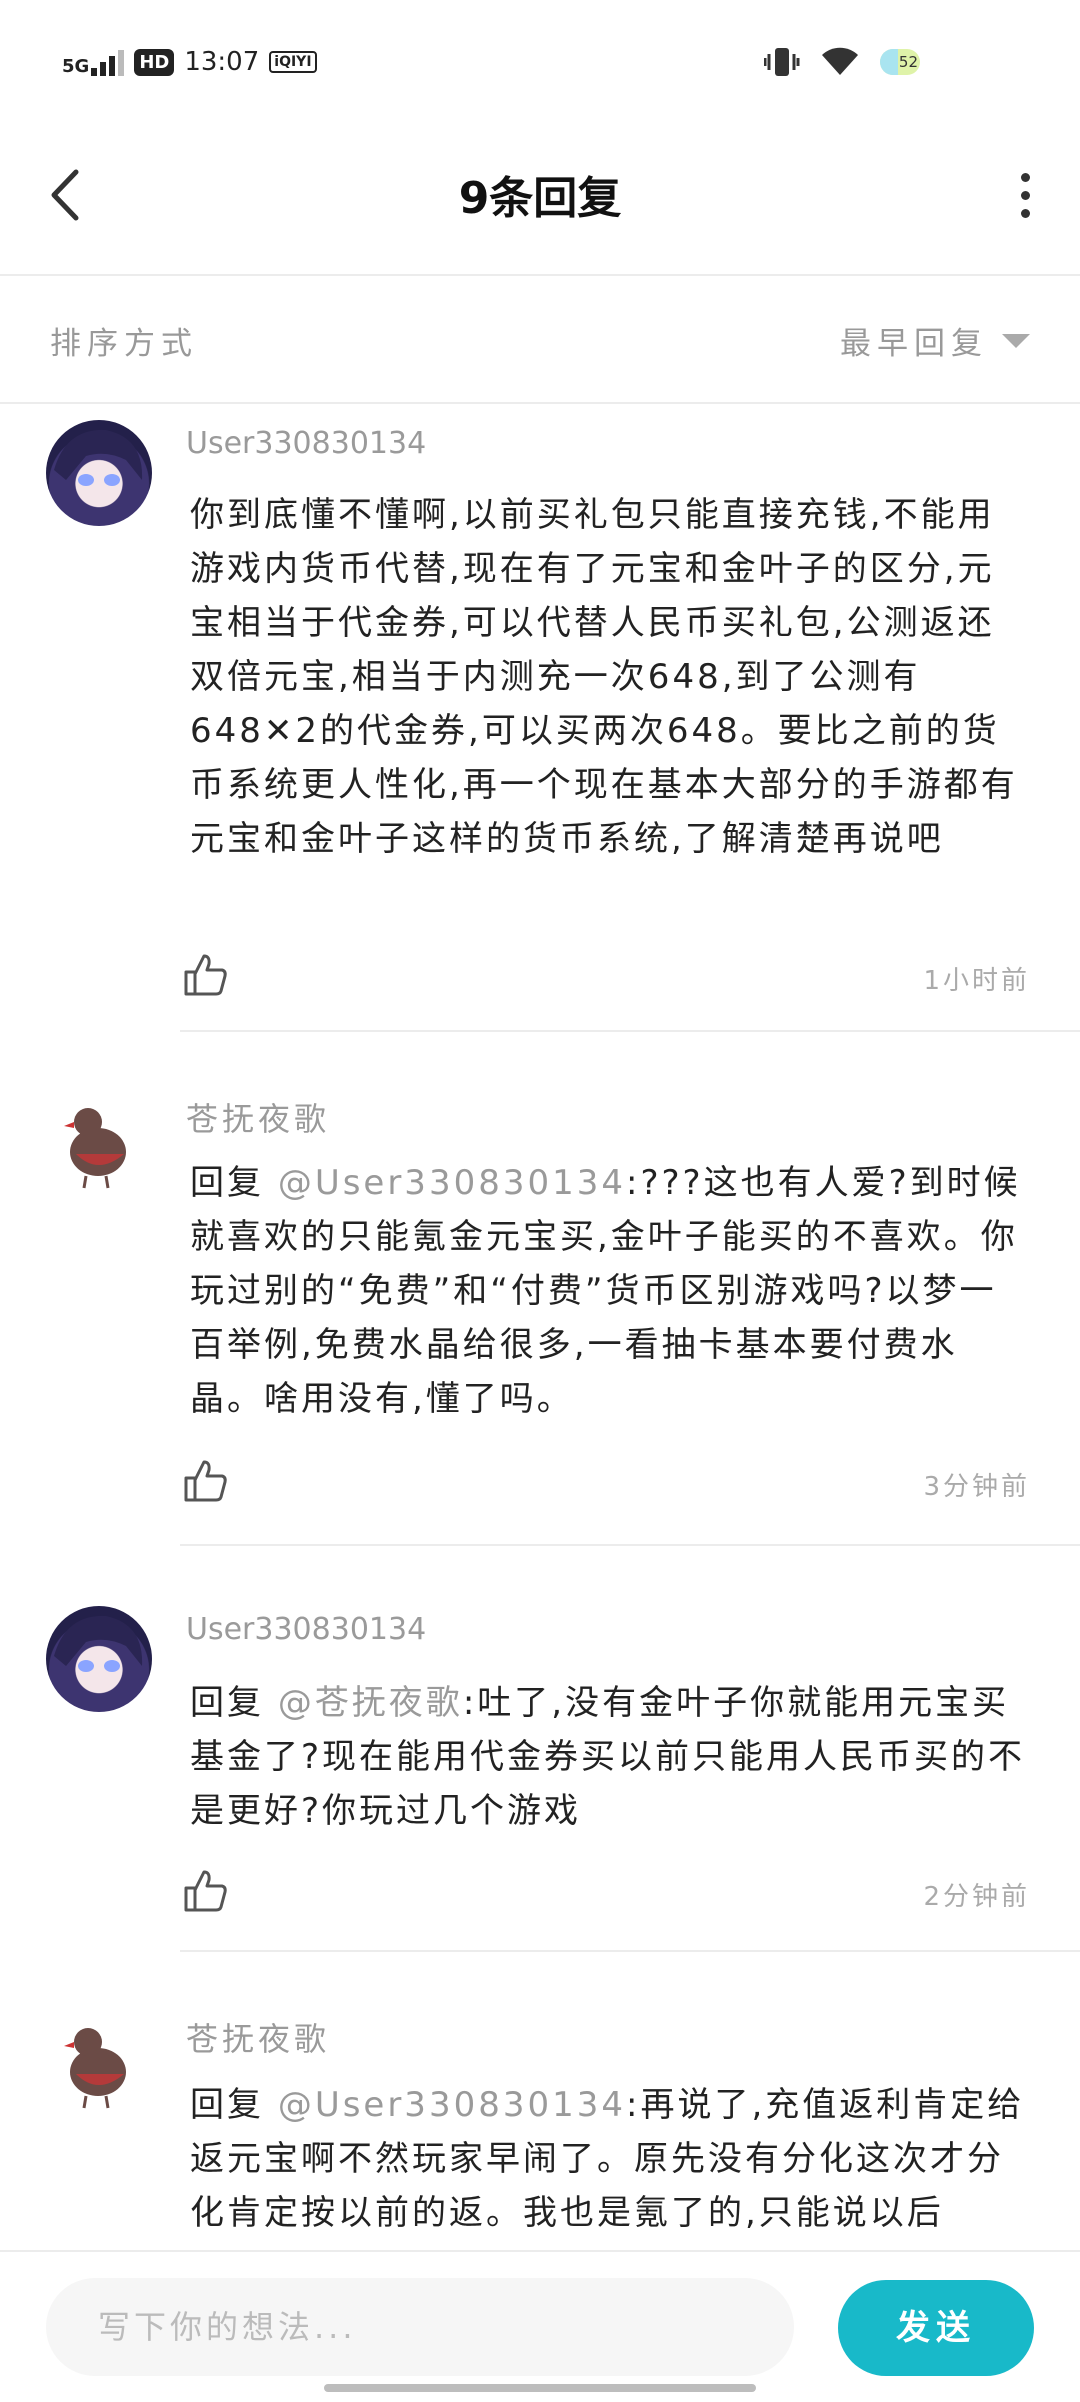 The width and height of the screenshot is (1080, 2402). I want to click on battery-level: 52, so click(908, 62).